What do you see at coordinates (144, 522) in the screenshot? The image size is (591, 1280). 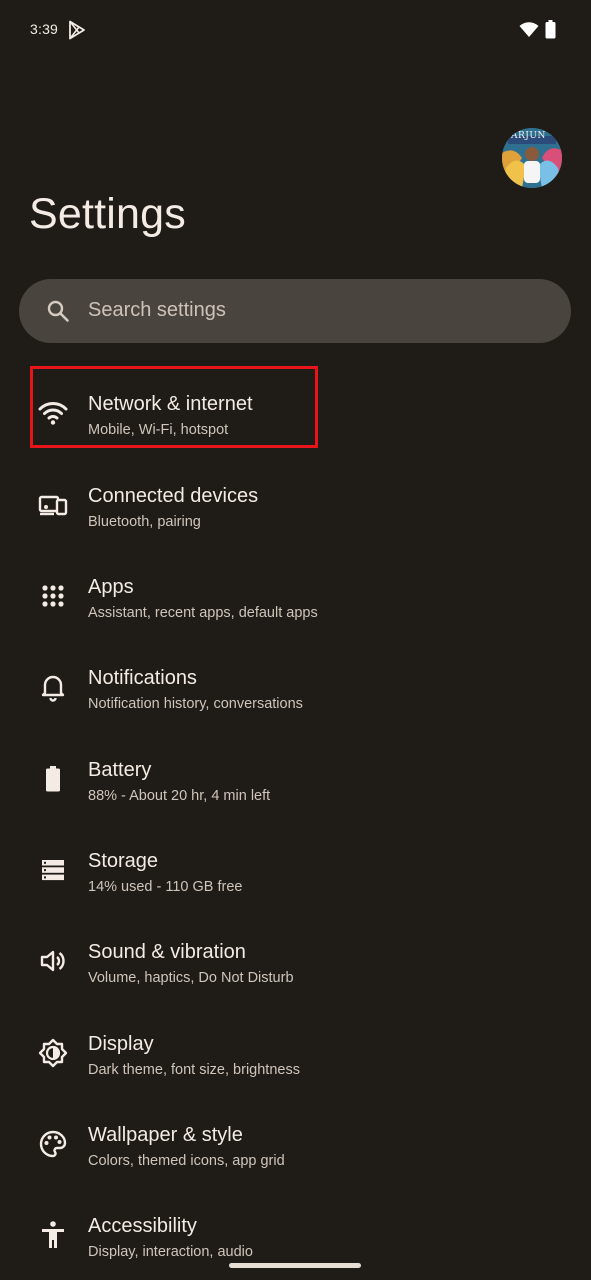 I see `setting-subtitle: Bluetooth, pairing` at bounding box center [144, 522].